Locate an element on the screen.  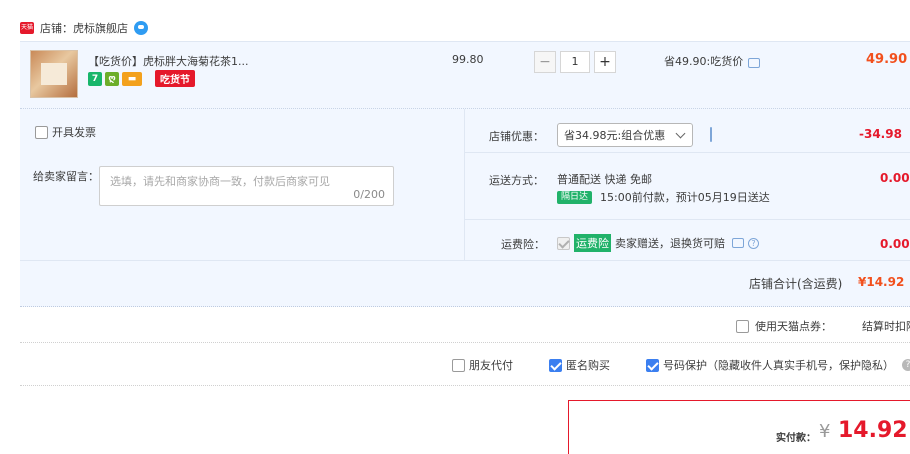
points-row: 使用天猫点券： 结算时扣除 is located at coordinates (823, 326).